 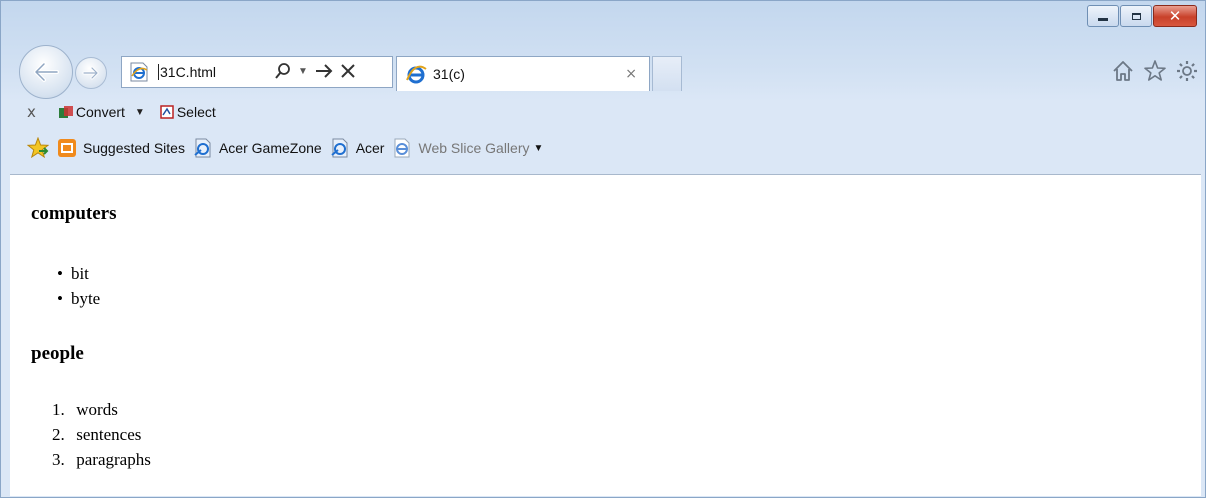 I want to click on search-icon, so click(x=283, y=72).